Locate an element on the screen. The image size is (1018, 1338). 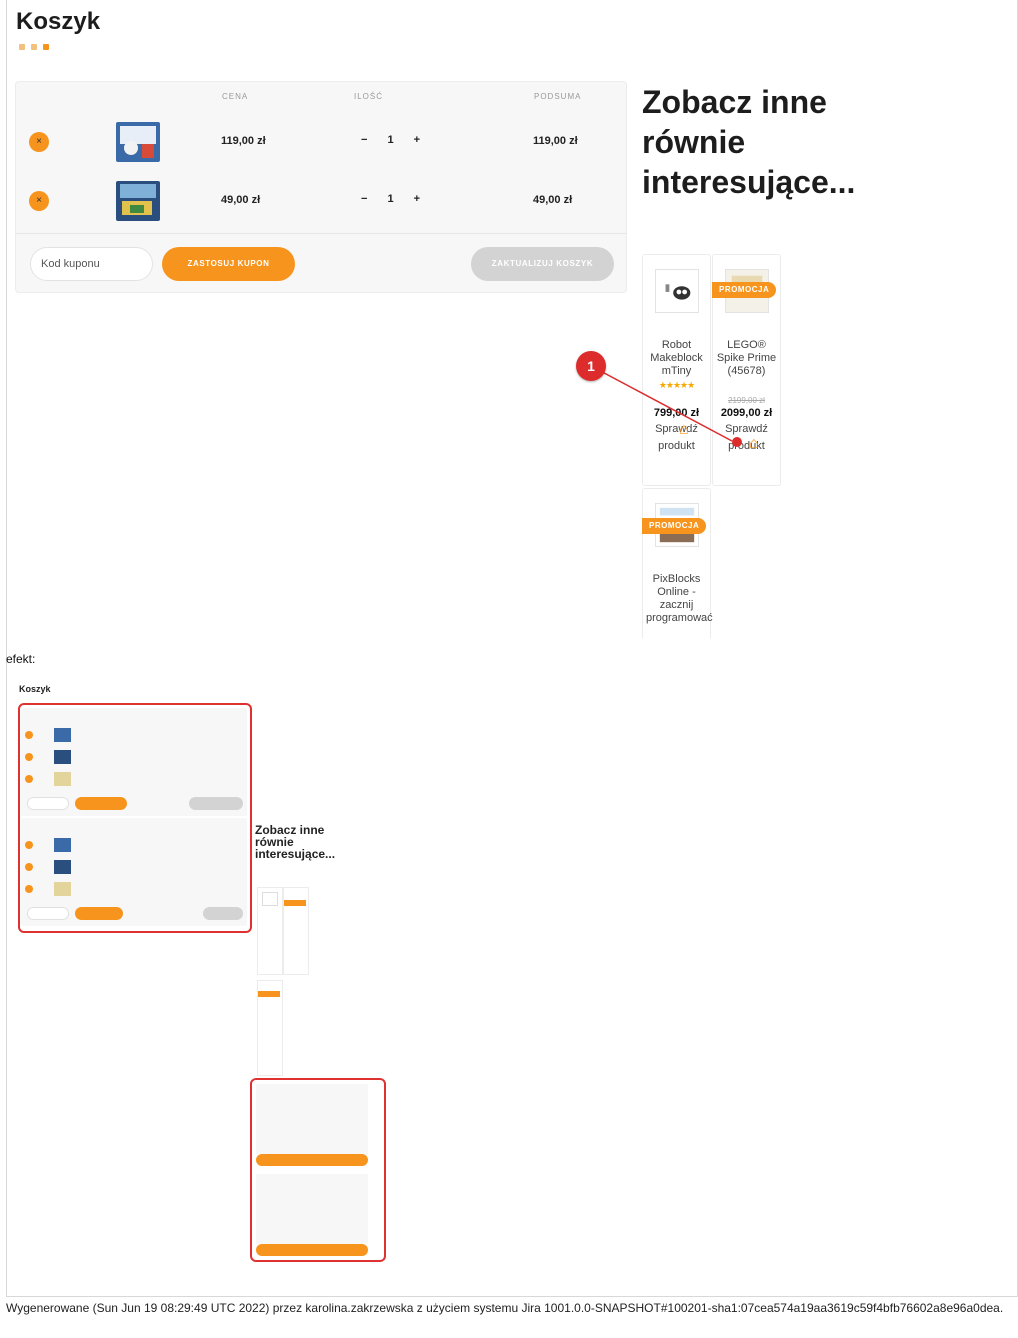
old-price: 2199,00 zł is located at coordinates (746, 400).